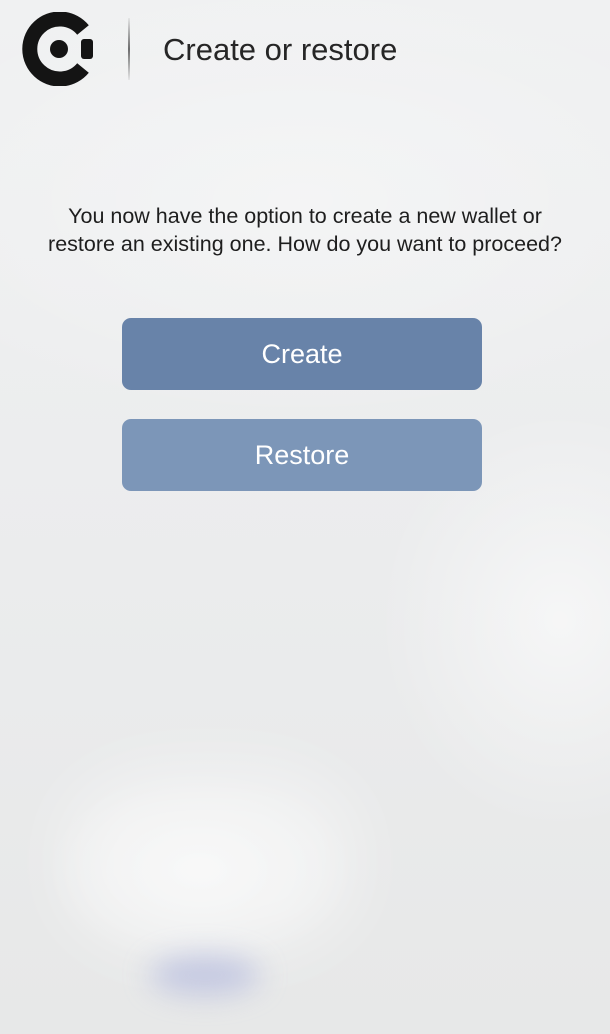  I want to click on header: Create or restore, so click(305, 50).